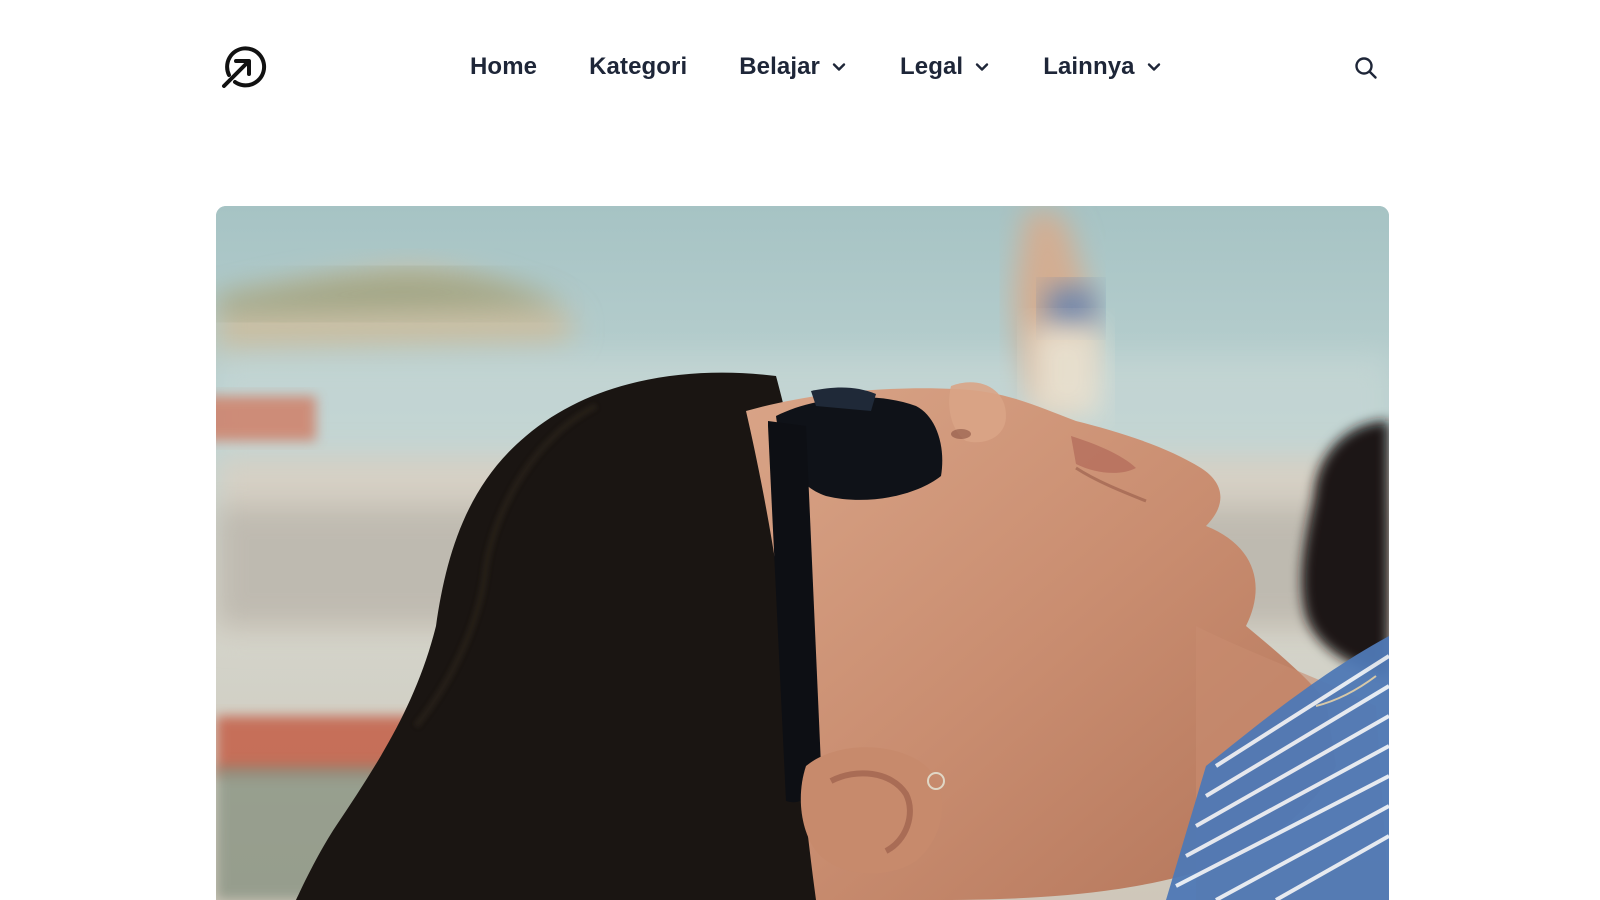 Image resolution: width=1600 pixels, height=900 pixels. I want to click on nav-item-home: Home, so click(503, 67).